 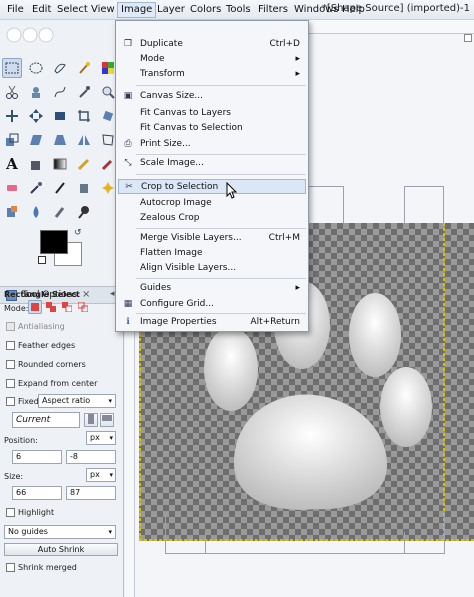 What do you see at coordinates (91, 420) in the screenshot?
I see `portrait-button` at bounding box center [91, 420].